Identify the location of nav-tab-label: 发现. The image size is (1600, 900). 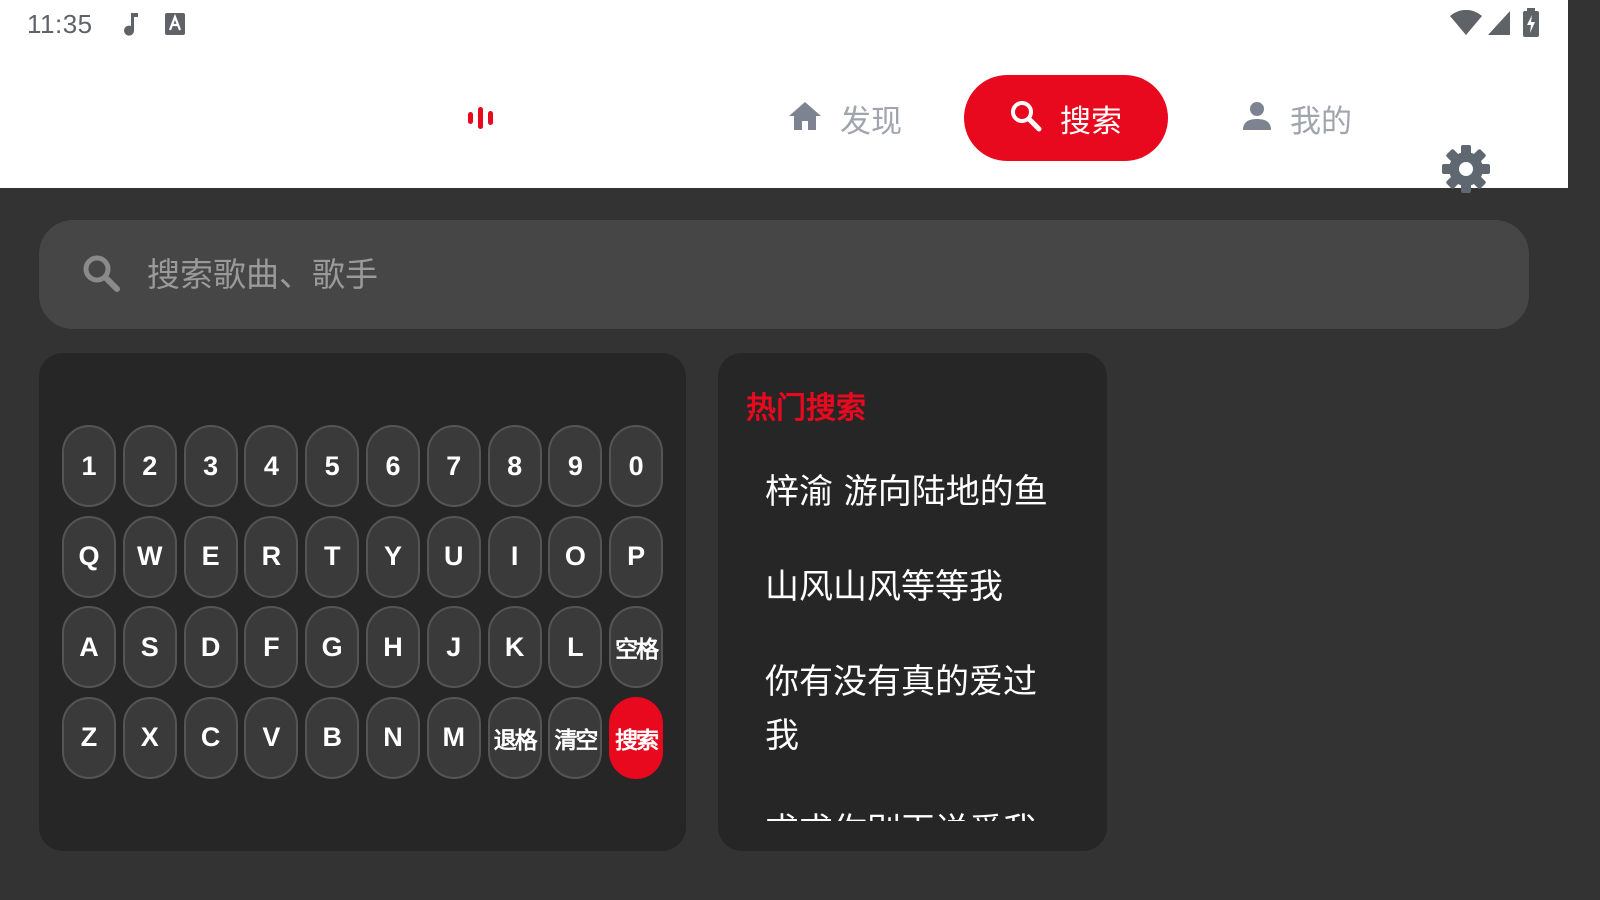
(871, 121).